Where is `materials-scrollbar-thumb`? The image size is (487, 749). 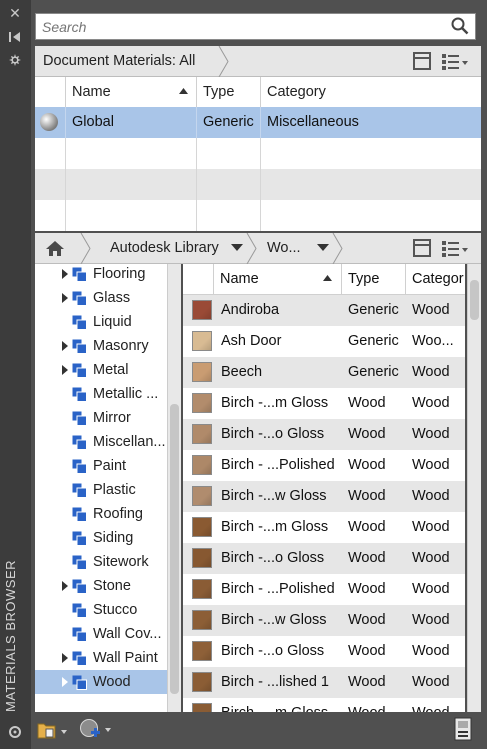 materials-scrollbar-thumb is located at coordinates (474, 300).